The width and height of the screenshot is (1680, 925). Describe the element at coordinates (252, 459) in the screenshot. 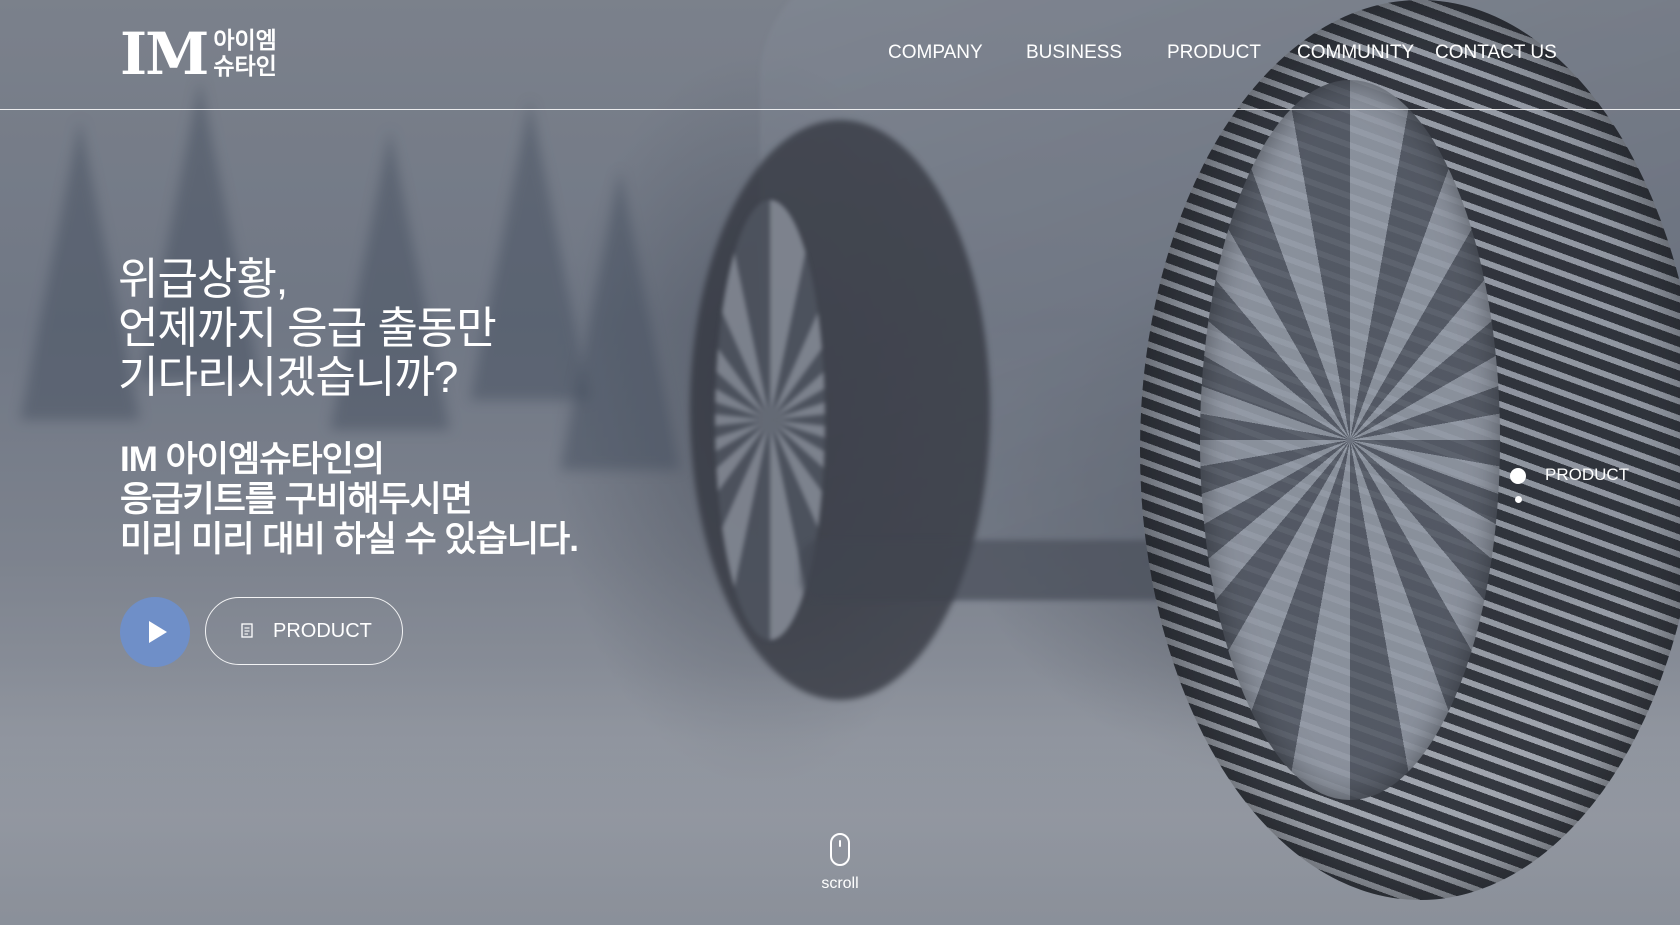

I see `hero-subline-line: IM 아이엠슈타인의` at that location.